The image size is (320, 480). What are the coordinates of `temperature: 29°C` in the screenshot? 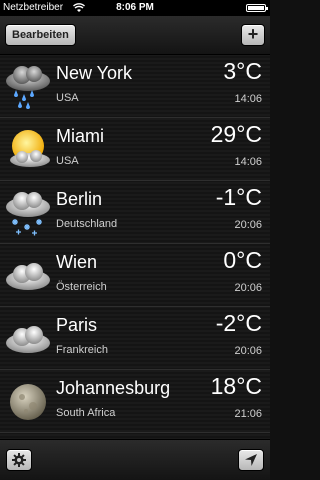 It's located at (236, 134).